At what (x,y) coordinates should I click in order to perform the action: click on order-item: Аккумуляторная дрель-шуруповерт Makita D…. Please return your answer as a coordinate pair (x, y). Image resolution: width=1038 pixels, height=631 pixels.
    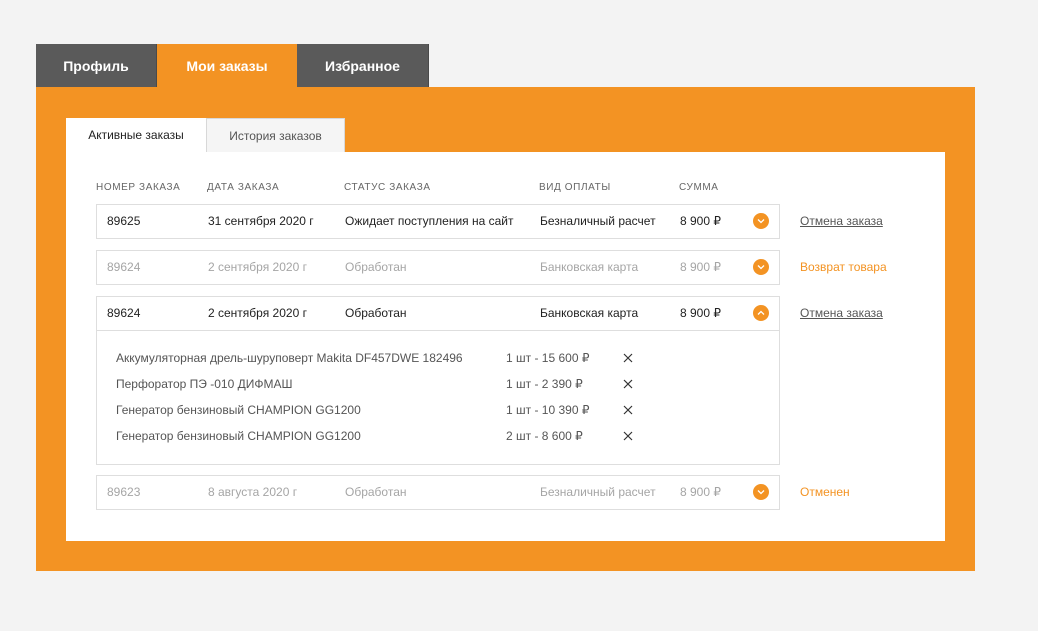
    Looking at the image, I should click on (438, 358).